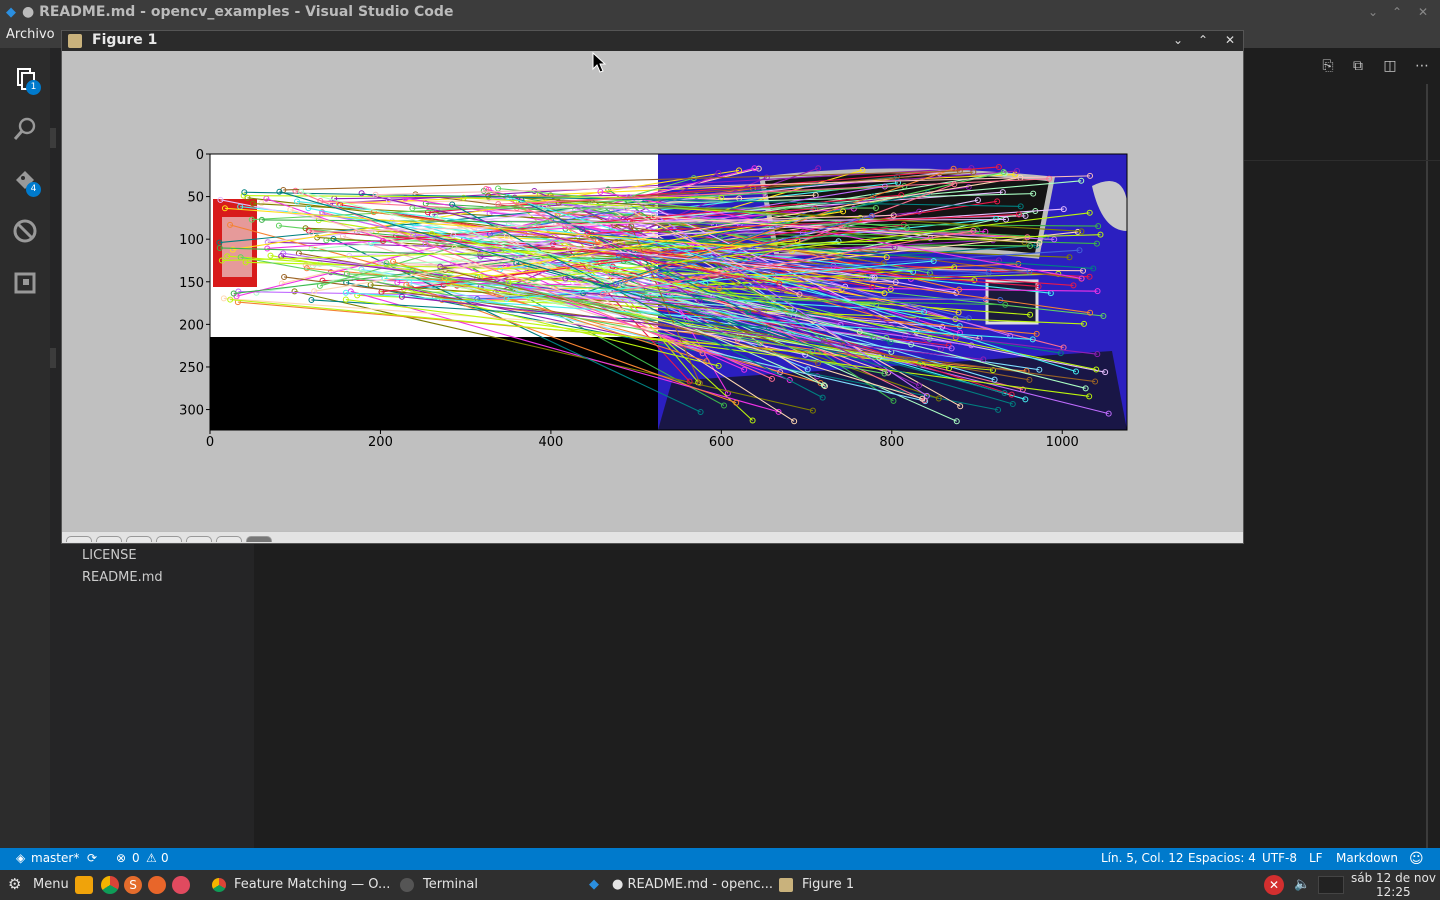 The height and width of the screenshot is (900, 1440). Describe the element at coordinates (1416, 859) in the screenshot. I see `feedback-smiley-icon: ☺` at that location.